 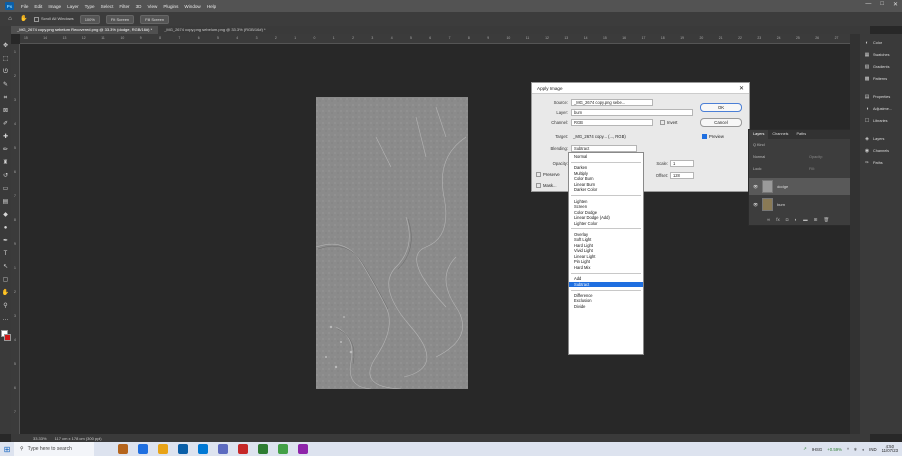 What do you see at coordinates (107, 6) in the screenshot?
I see `menu-select: Select` at bounding box center [107, 6].